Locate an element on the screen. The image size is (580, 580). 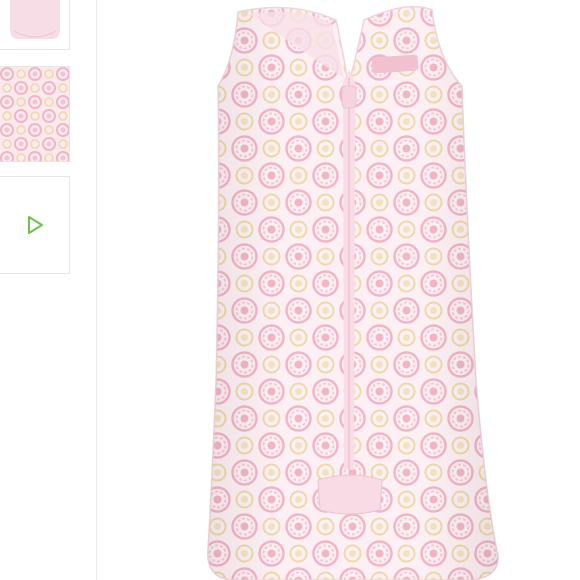
play-video-icon is located at coordinates (35, 225).